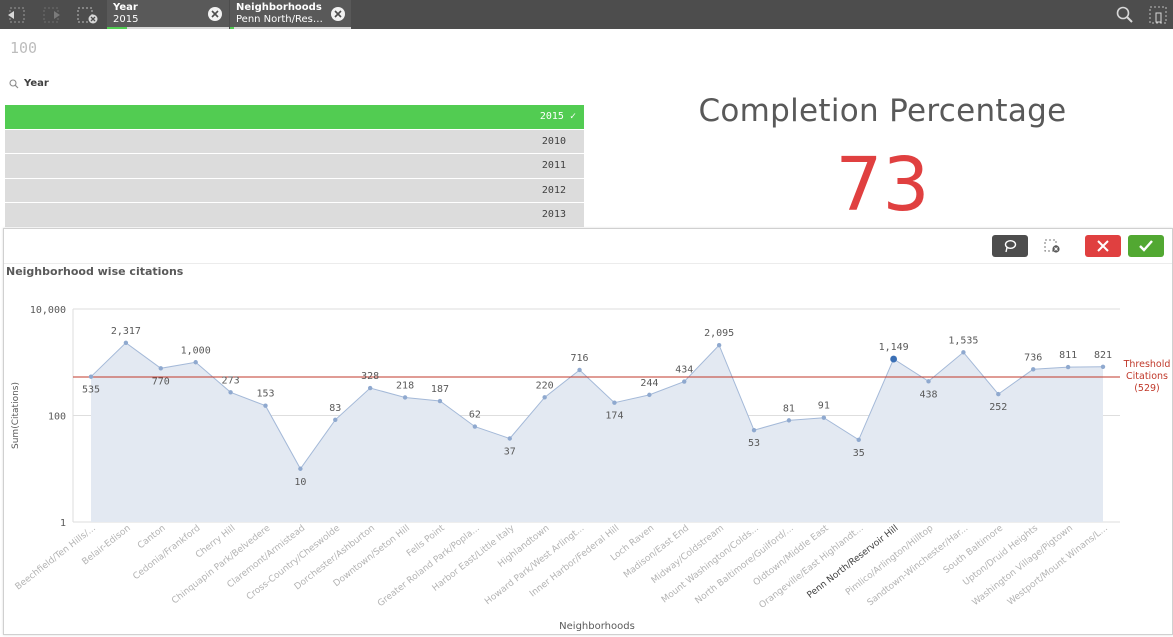 The height and width of the screenshot is (637, 1173). I want to click on data-label: 434, so click(684, 370).